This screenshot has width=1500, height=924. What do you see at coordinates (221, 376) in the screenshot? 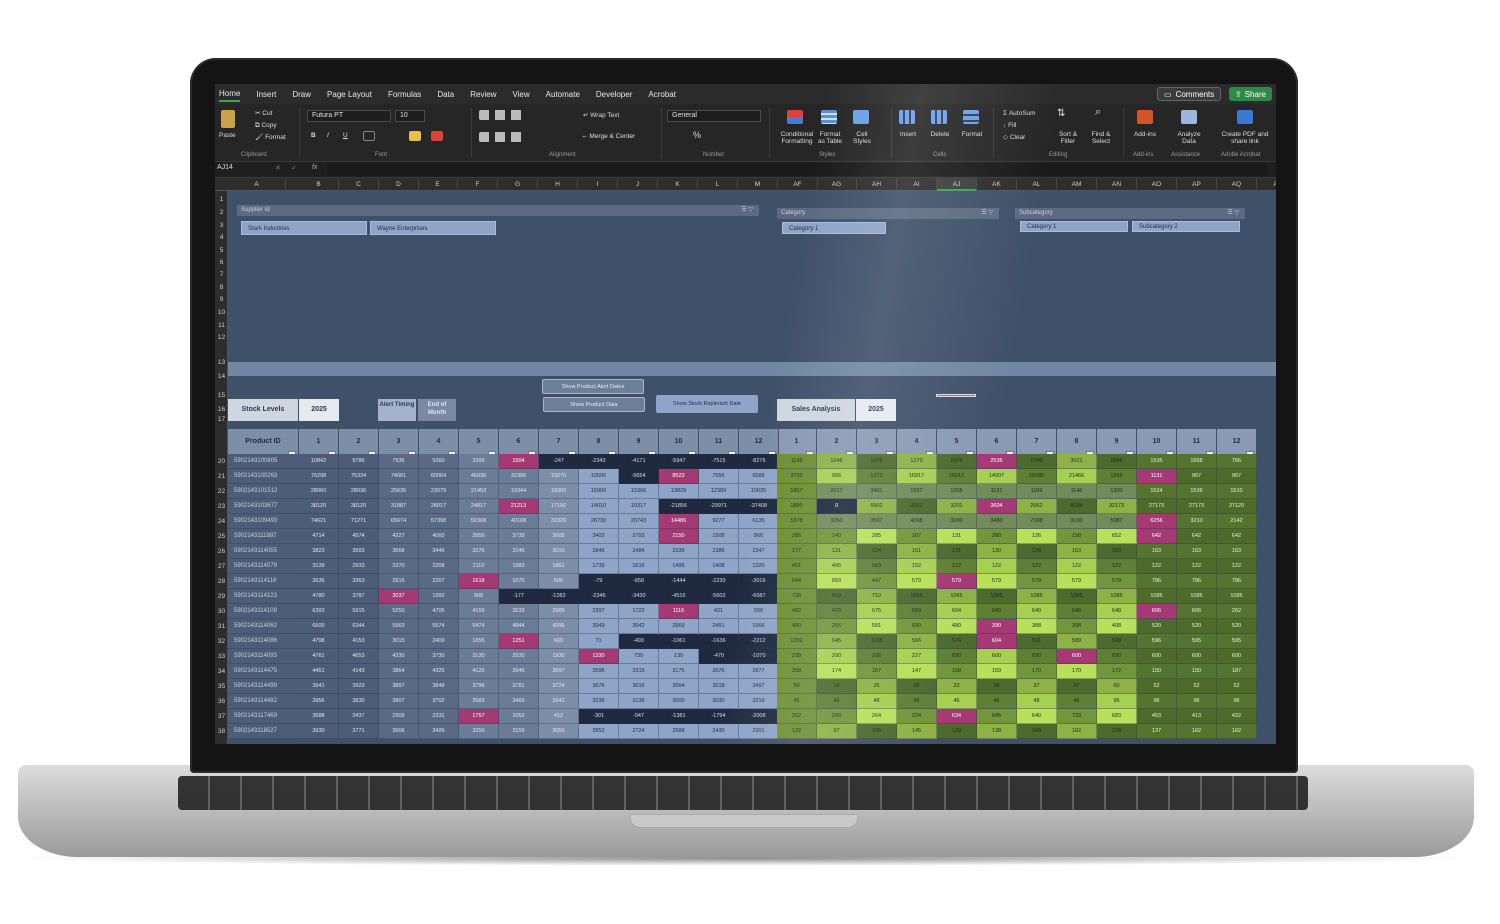
I see `row-header: 14` at bounding box center [221, 376].